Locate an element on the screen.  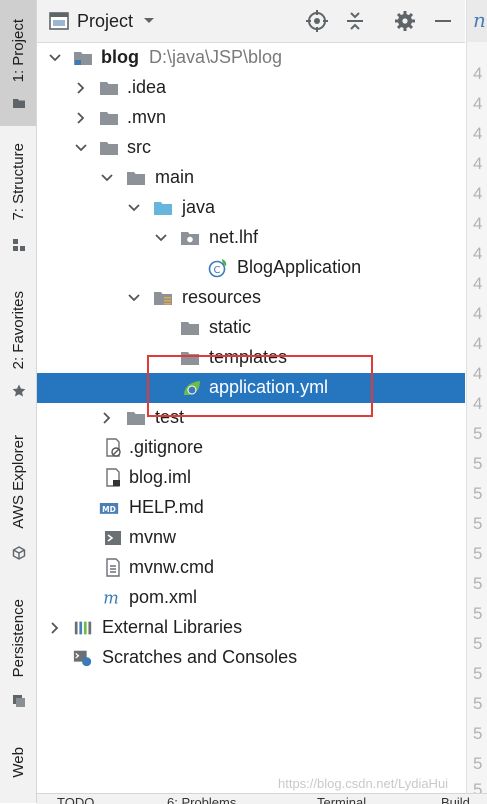
tree-row-scratches: Scratches and Consoles is located at coordinates (251, 658).